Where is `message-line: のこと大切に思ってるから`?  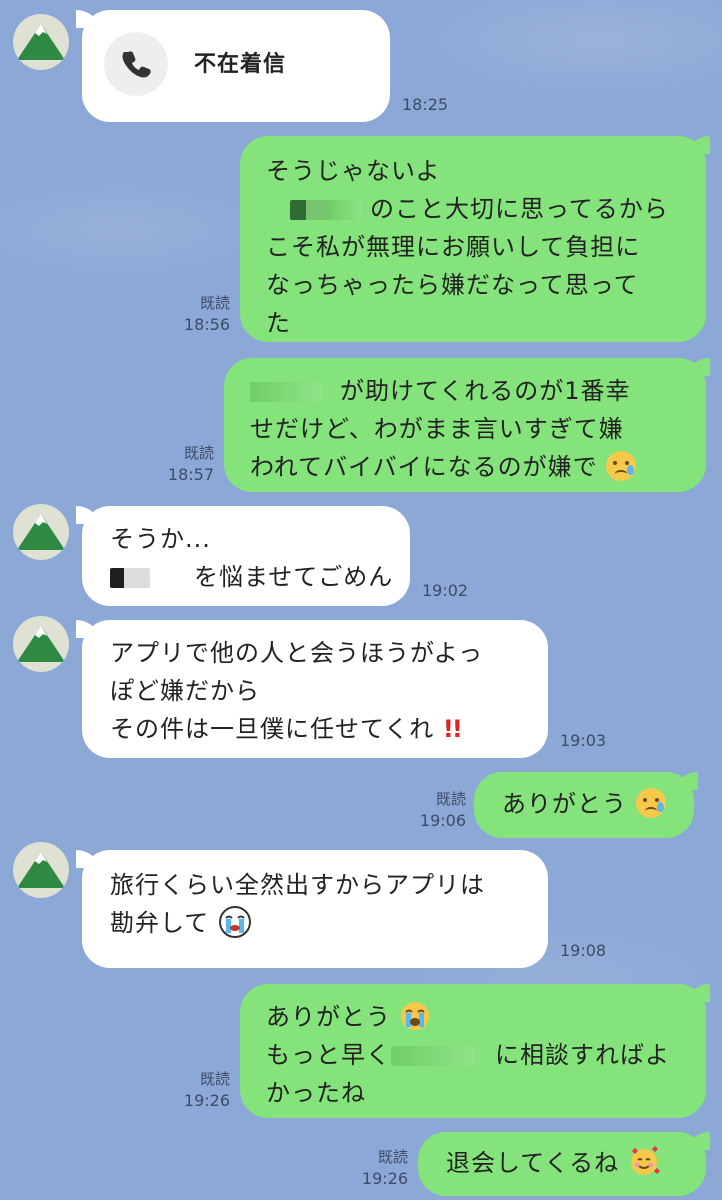
message-line: のこと大切に思ってるから is located at coordinates (474, 209).